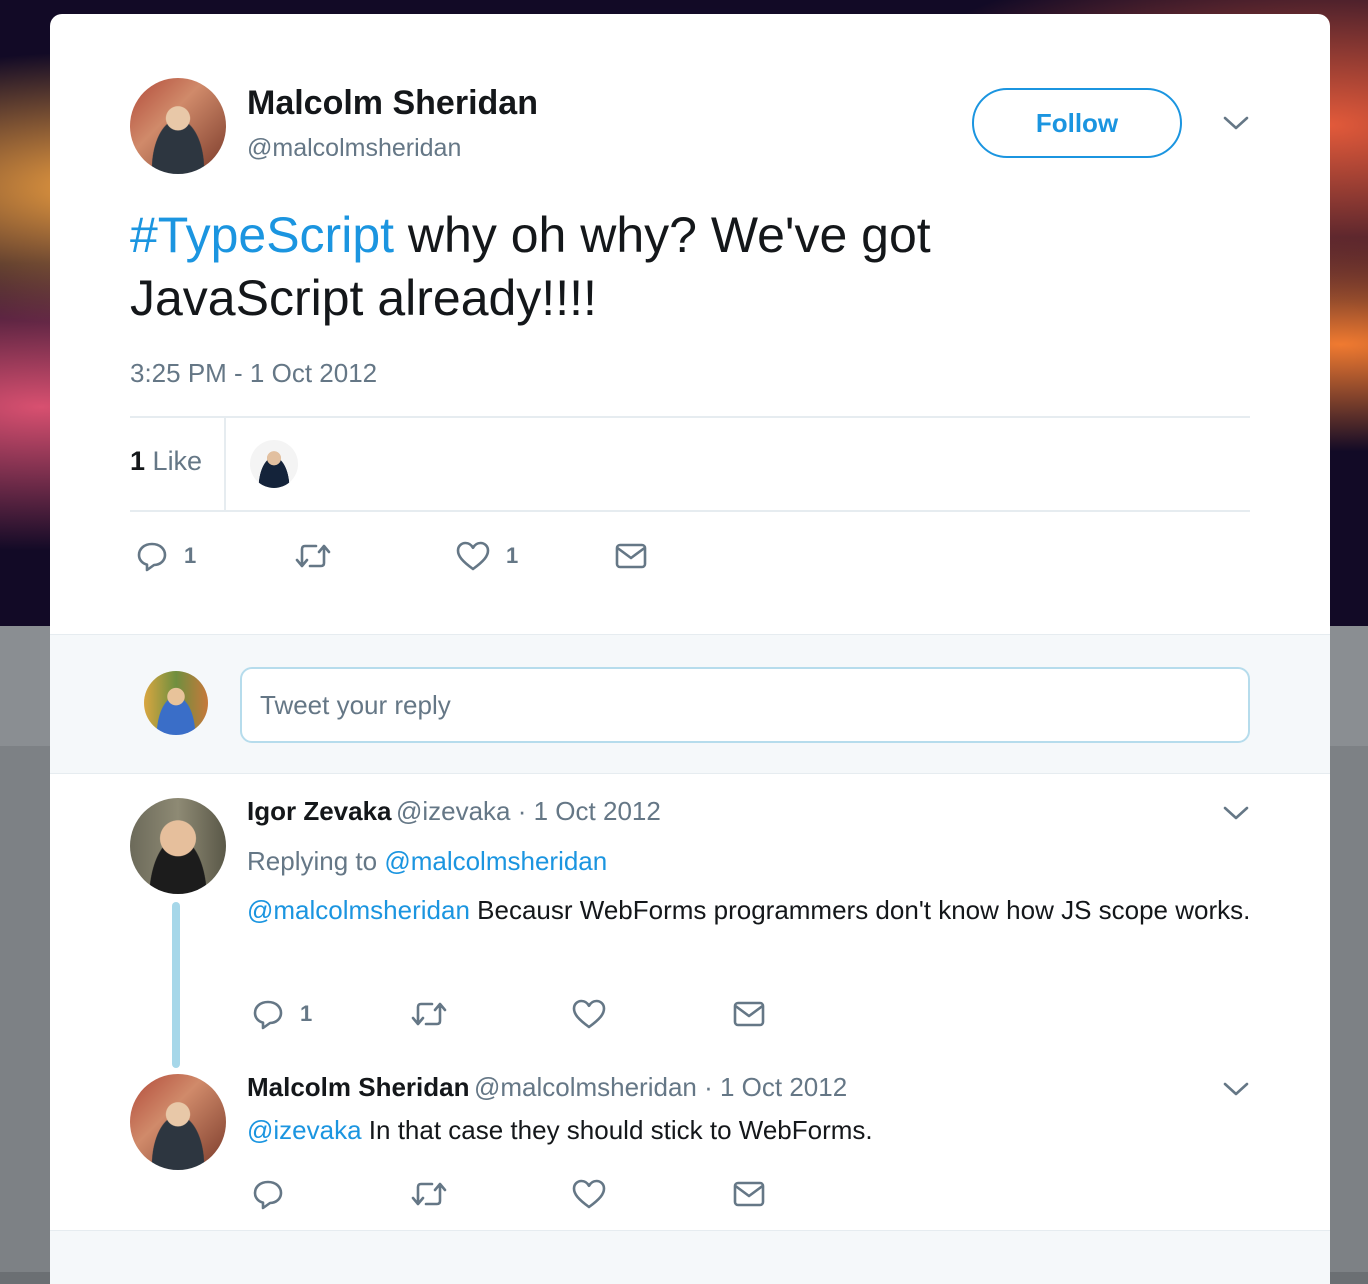 This screenshot has width=1368, height=1284. What do you see at coordinates (138, 461) in the screenshot?
I see `likes-count: 1` at bounding box center [138, 461].